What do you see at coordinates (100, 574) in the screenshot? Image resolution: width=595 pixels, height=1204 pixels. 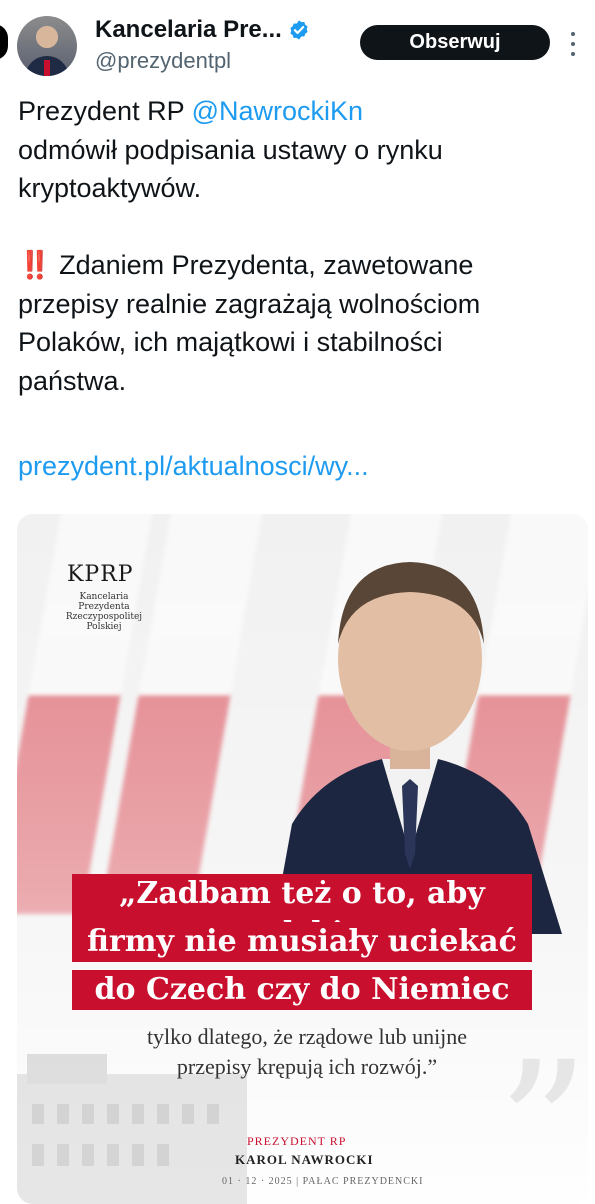 I see `kprp-logo: KPRP` at bounding box center [100, 574].